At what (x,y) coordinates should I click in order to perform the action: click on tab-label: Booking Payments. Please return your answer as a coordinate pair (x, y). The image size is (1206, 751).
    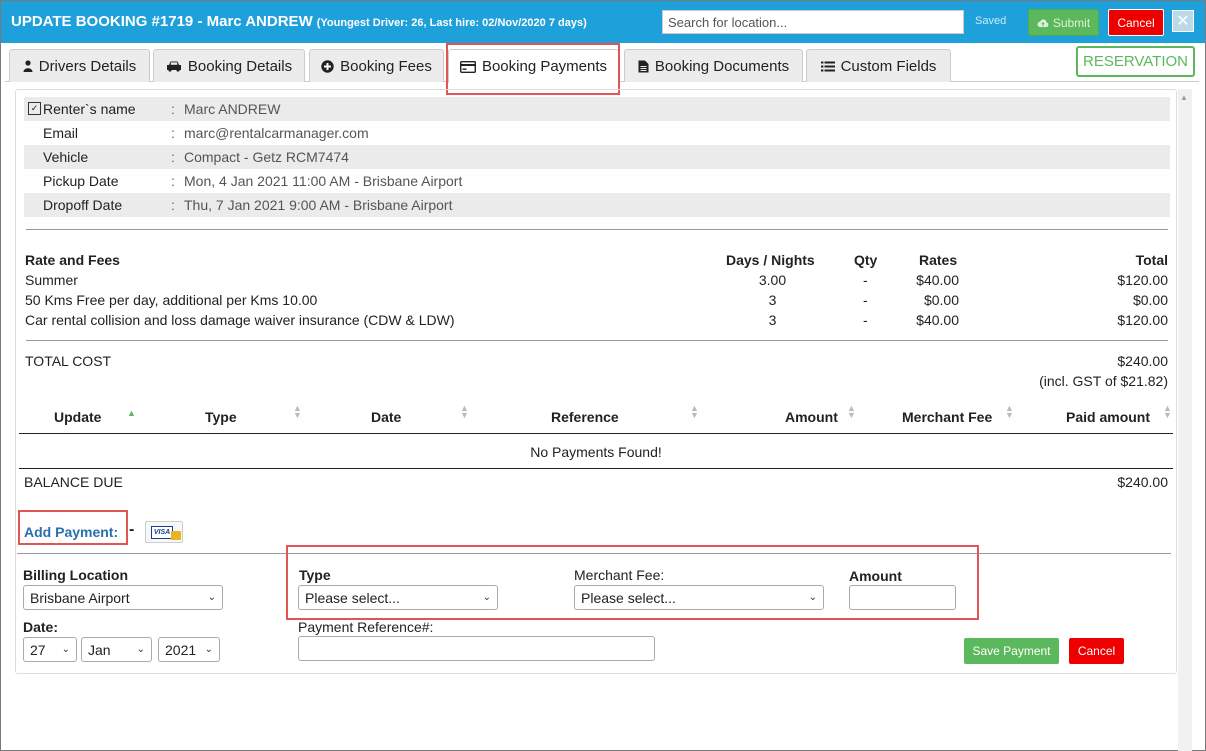
    Looking at the image, I should click on (544, 66).